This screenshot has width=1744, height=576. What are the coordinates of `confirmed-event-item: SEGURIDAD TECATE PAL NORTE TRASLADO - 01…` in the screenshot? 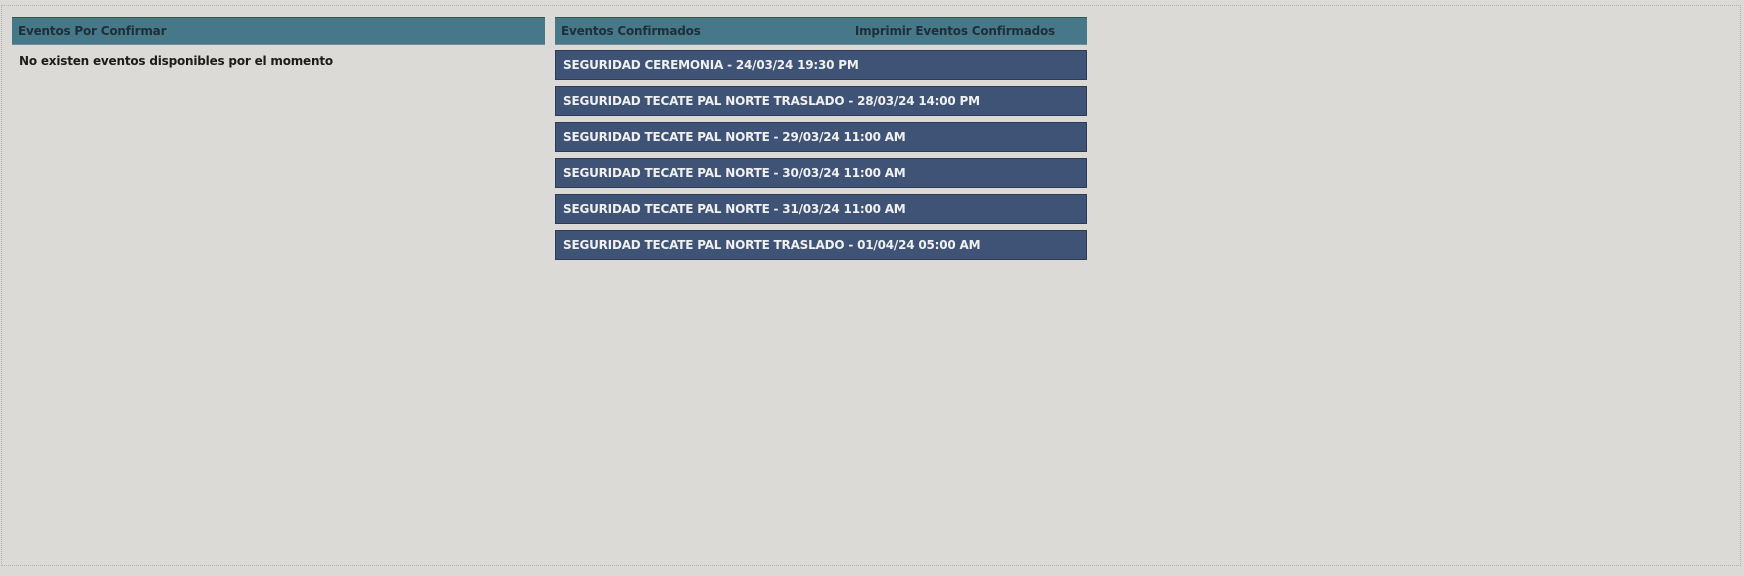 It's located at (821, 245).